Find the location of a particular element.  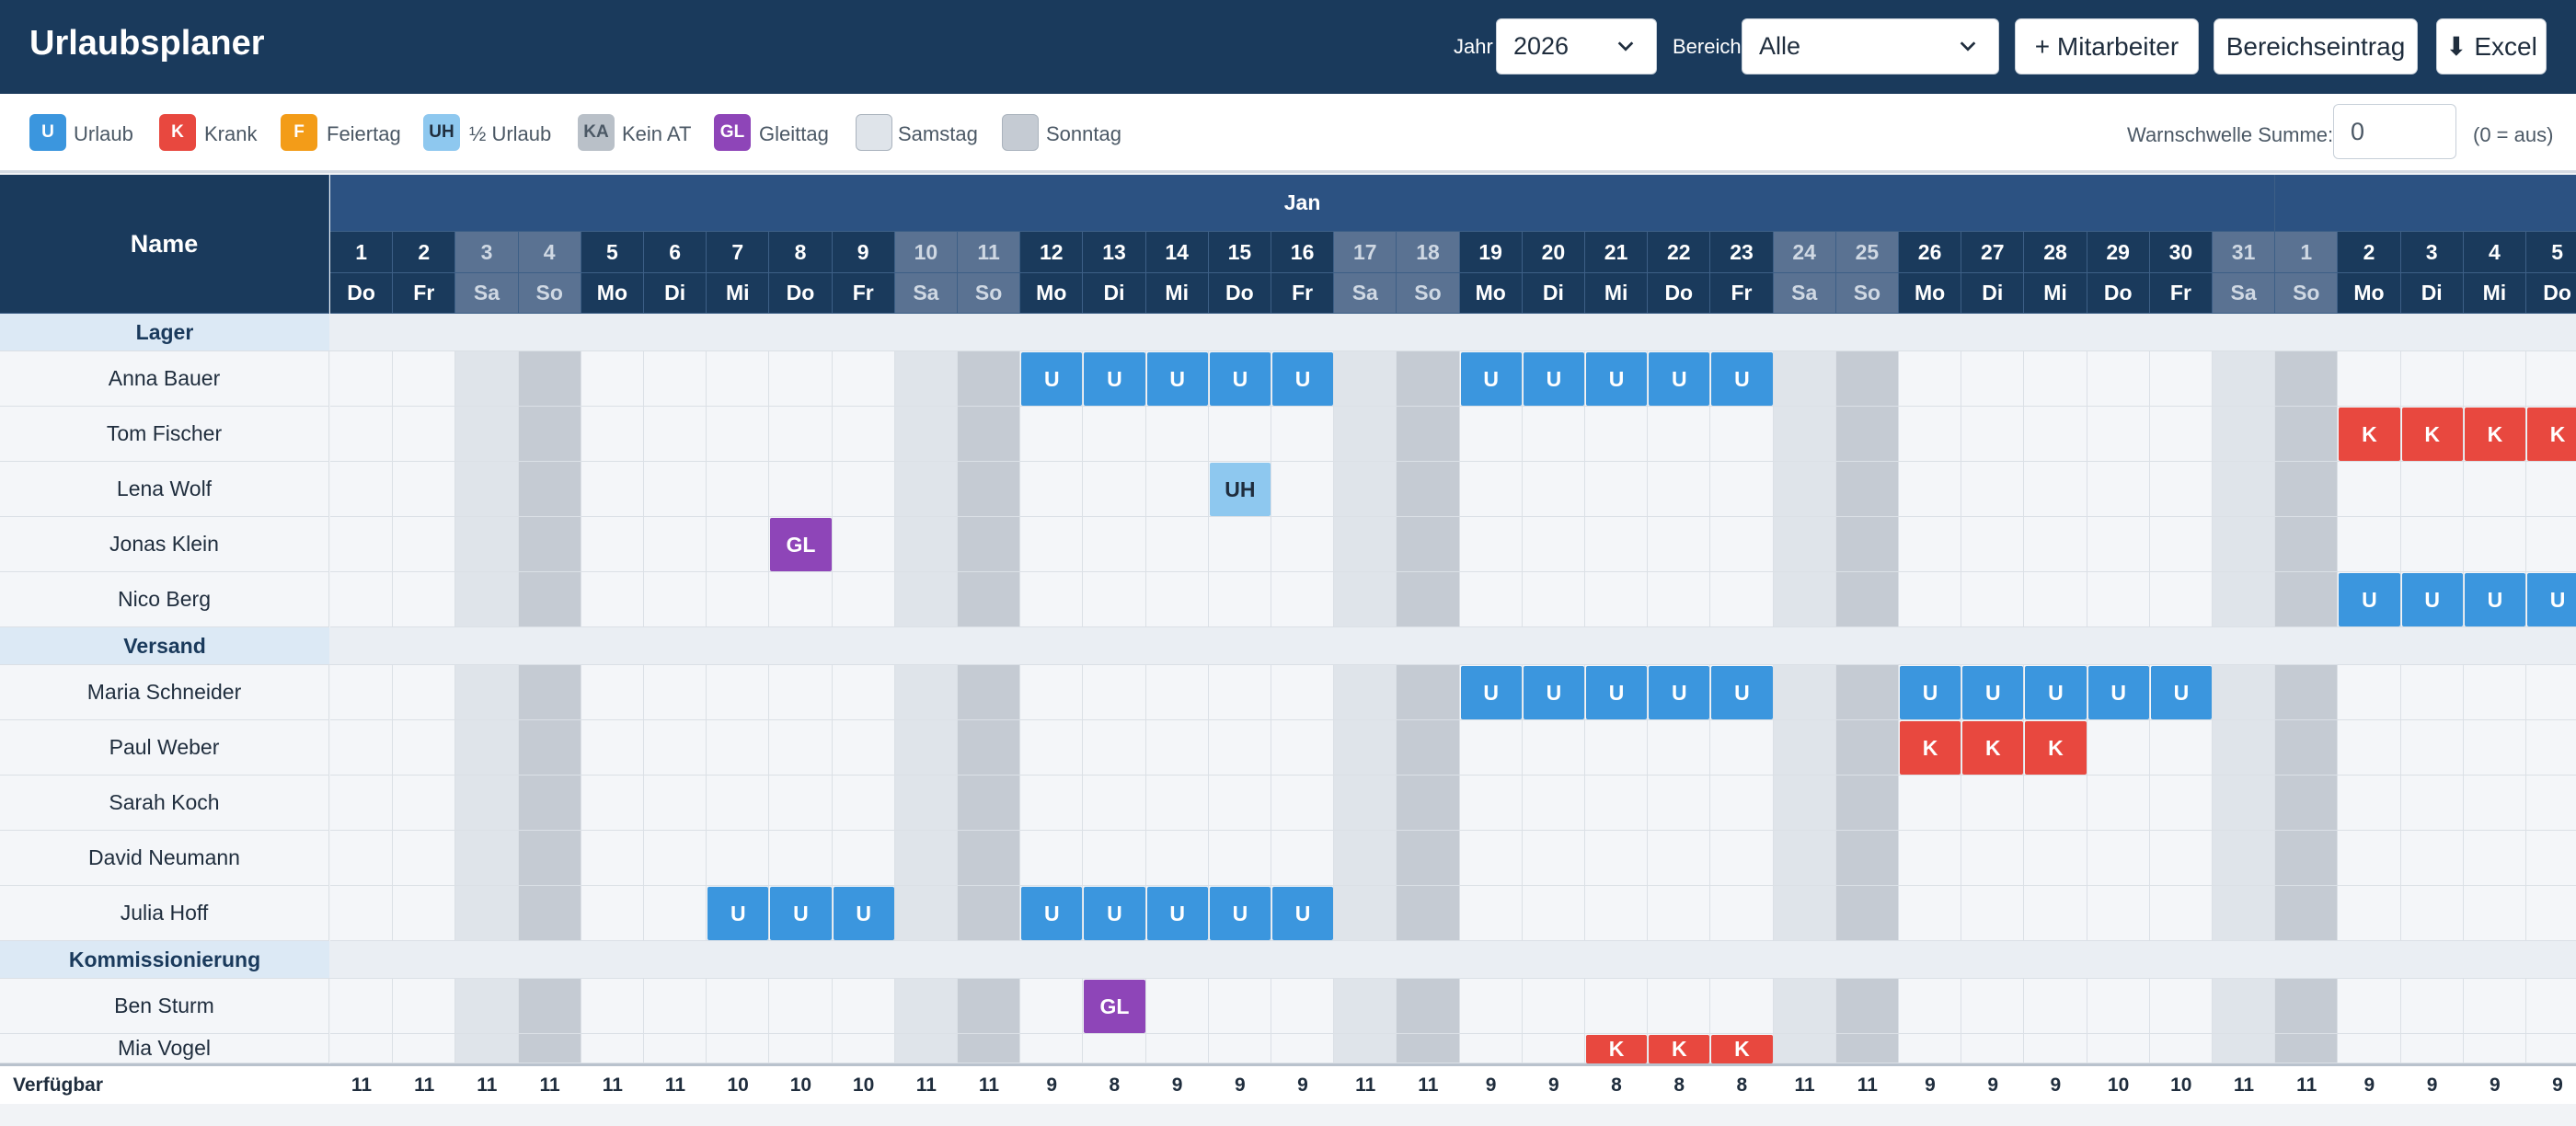

employee-name: Paul Weber is located at coordinates (164, 748).